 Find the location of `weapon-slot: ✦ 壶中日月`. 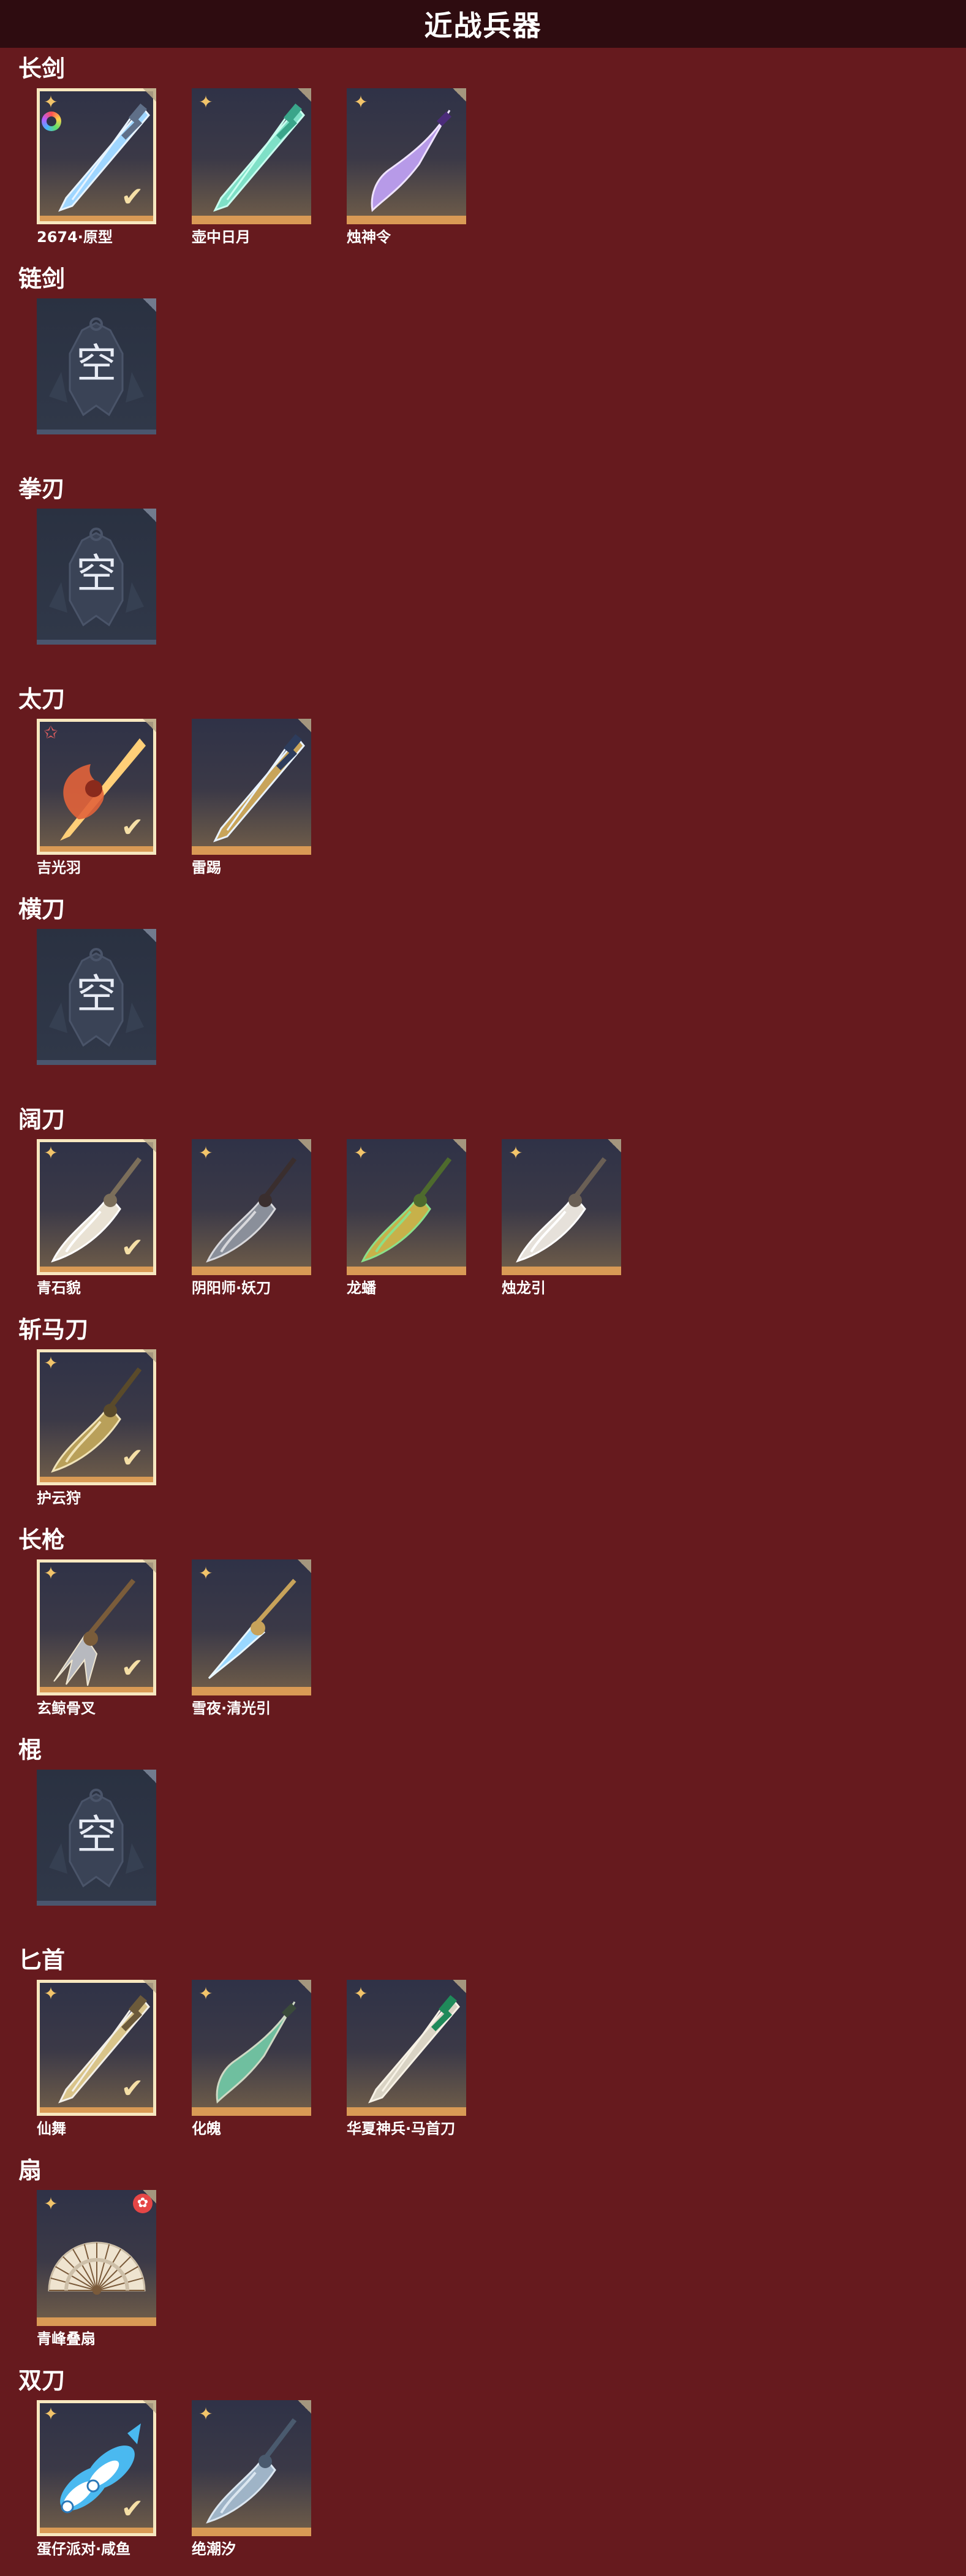

weapon-slot: ✦ 壶中日月 is located at coordinates (251, 167).